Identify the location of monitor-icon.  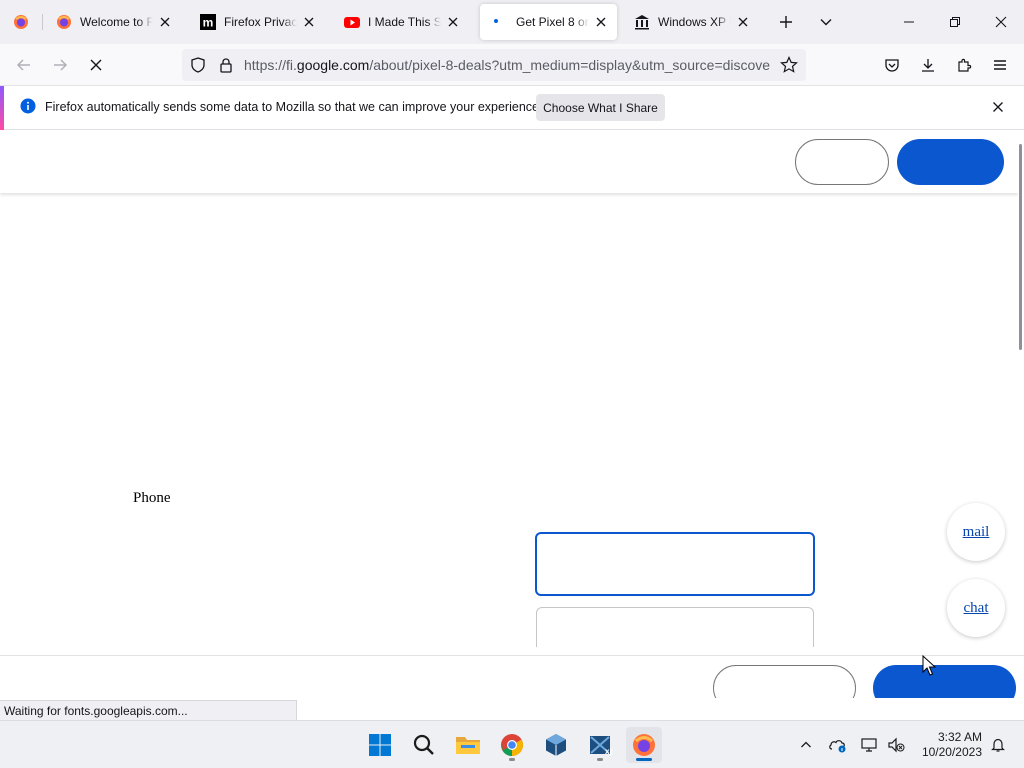
(869, 745).